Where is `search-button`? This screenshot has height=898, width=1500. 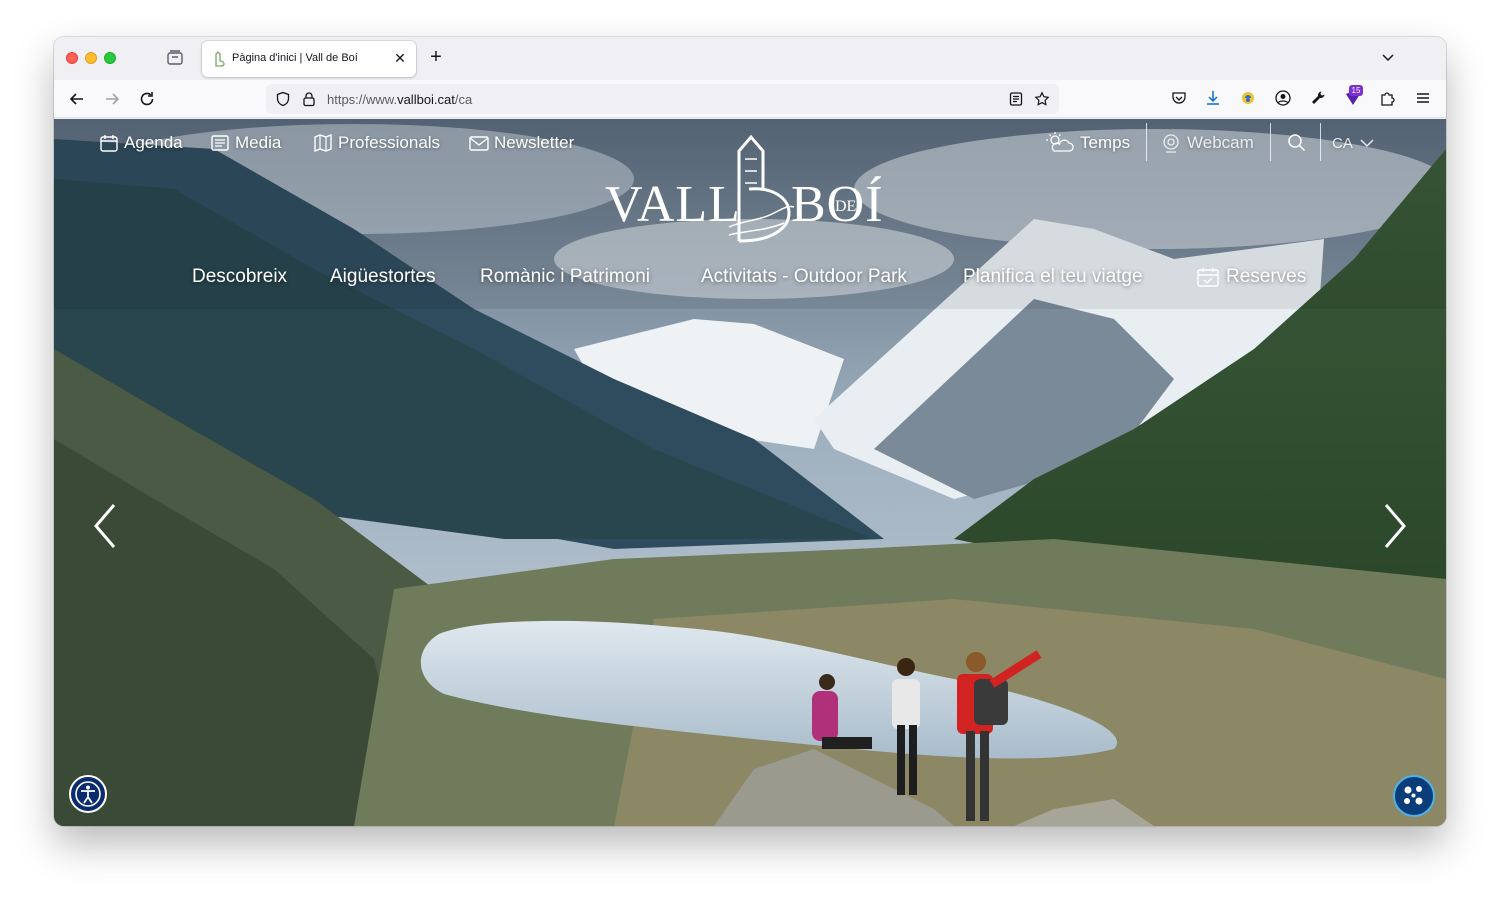
search-button is located at coordinates (1297, 143).